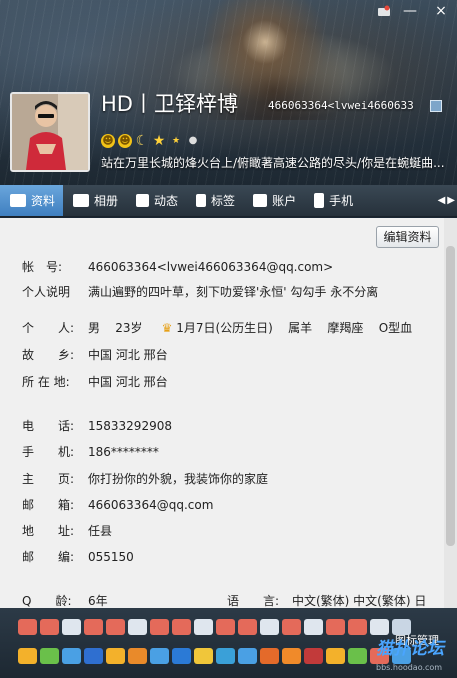 The width and height of the screenshot is (457, 678). I want to click on age-value: 23岁, so click(129, 328).